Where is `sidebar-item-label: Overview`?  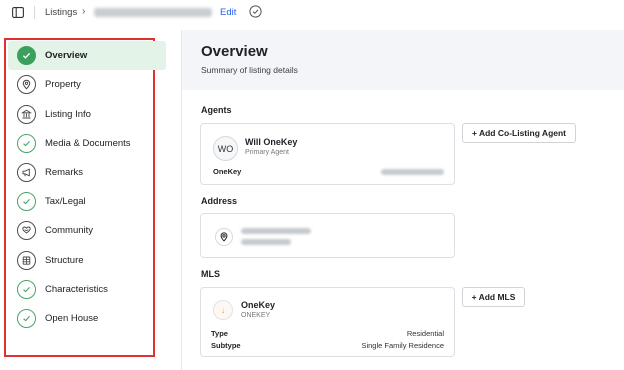
sidebar-item-label: Overview is located at coordinates (66, 55).